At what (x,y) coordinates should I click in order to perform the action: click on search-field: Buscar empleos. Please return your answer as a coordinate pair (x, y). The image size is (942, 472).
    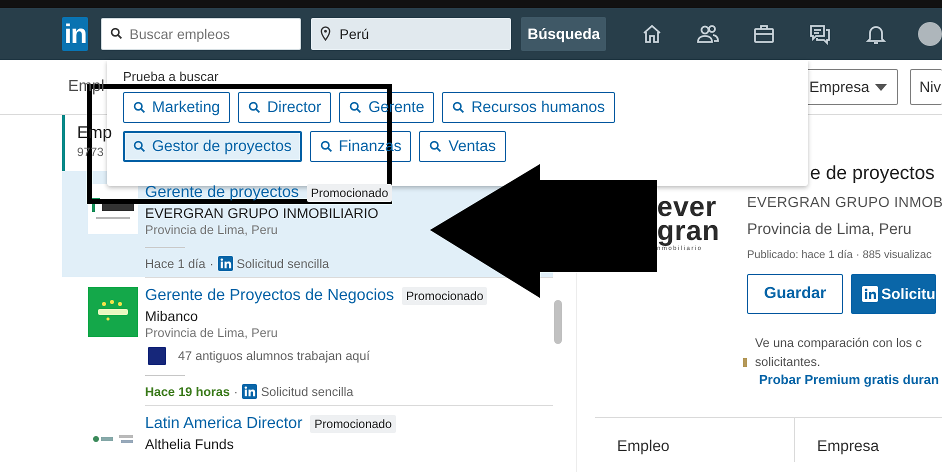
    Looking at the image, I should click on (201, 34).